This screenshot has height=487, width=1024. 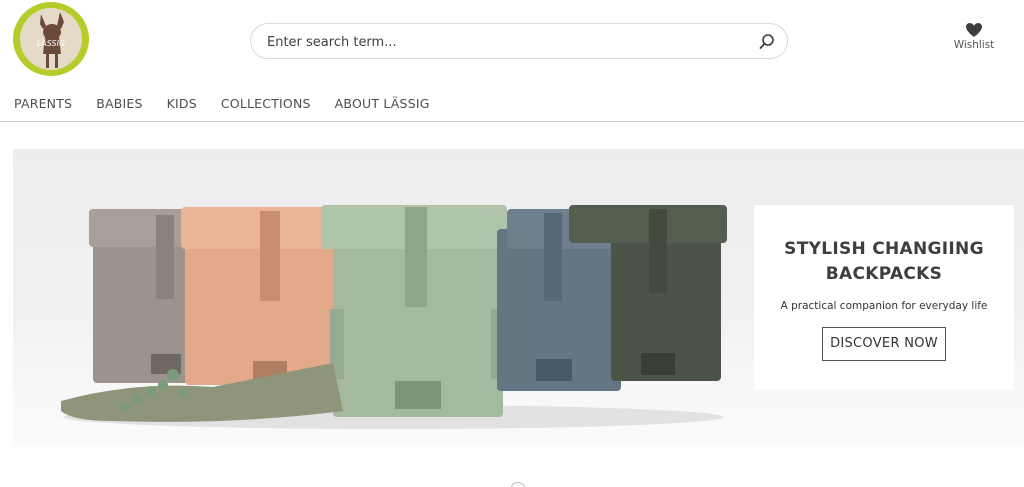 I want to click on promo-subtitle: A practical companion for everyday life, so click(x=884, y=306).